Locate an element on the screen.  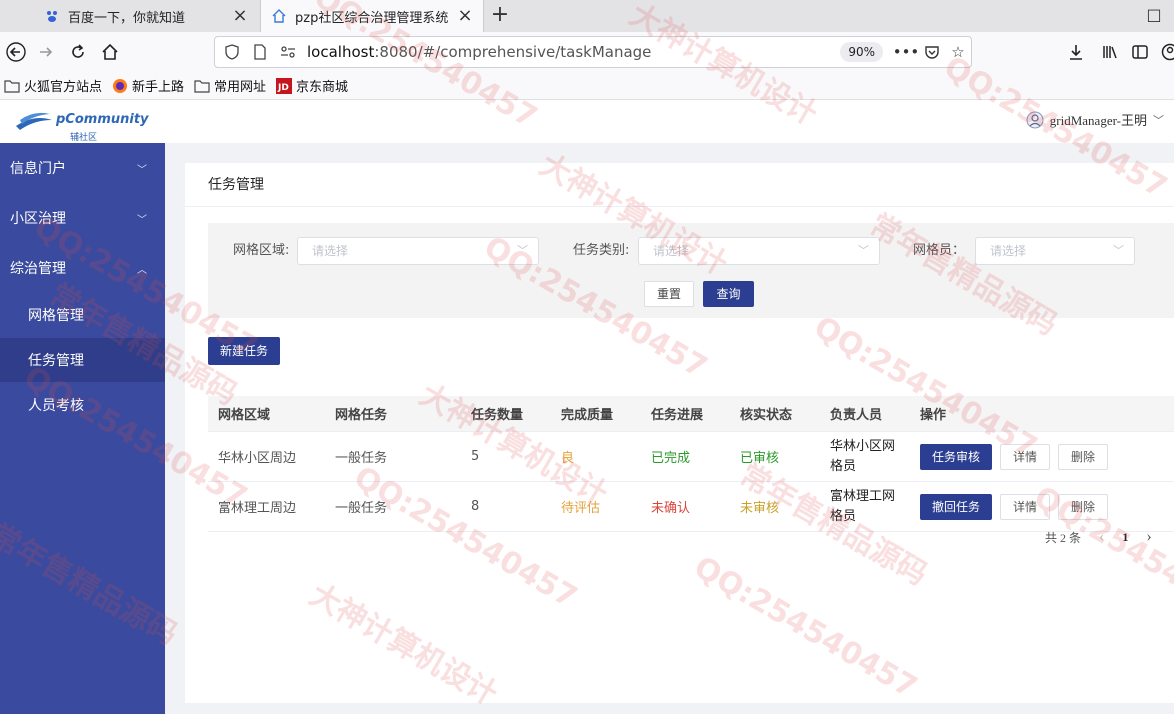
sidebar-item-info-portal: 信息门户 ﹀ is located at coordinates (82, 168).